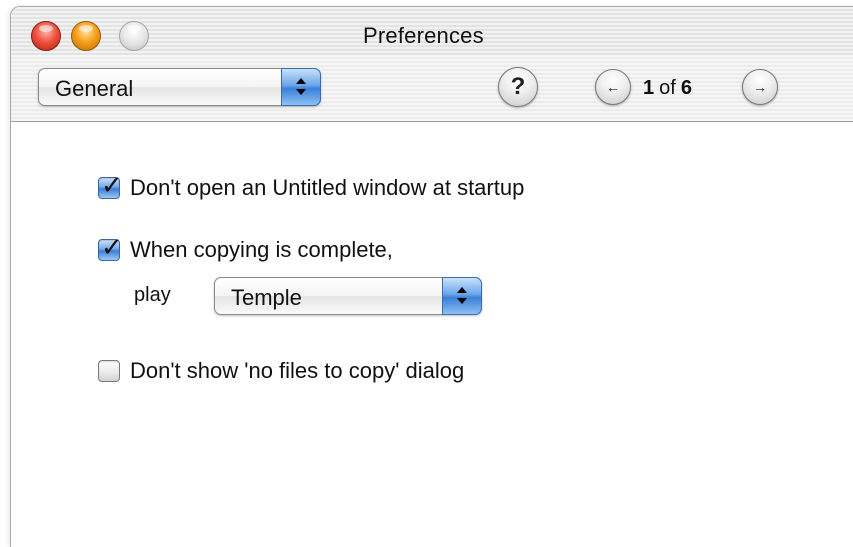  Describe the element at coordinates (327, 188) in the screenshot. I see `no-untitled-label: Don't open an Untitled window at startup` at that location.